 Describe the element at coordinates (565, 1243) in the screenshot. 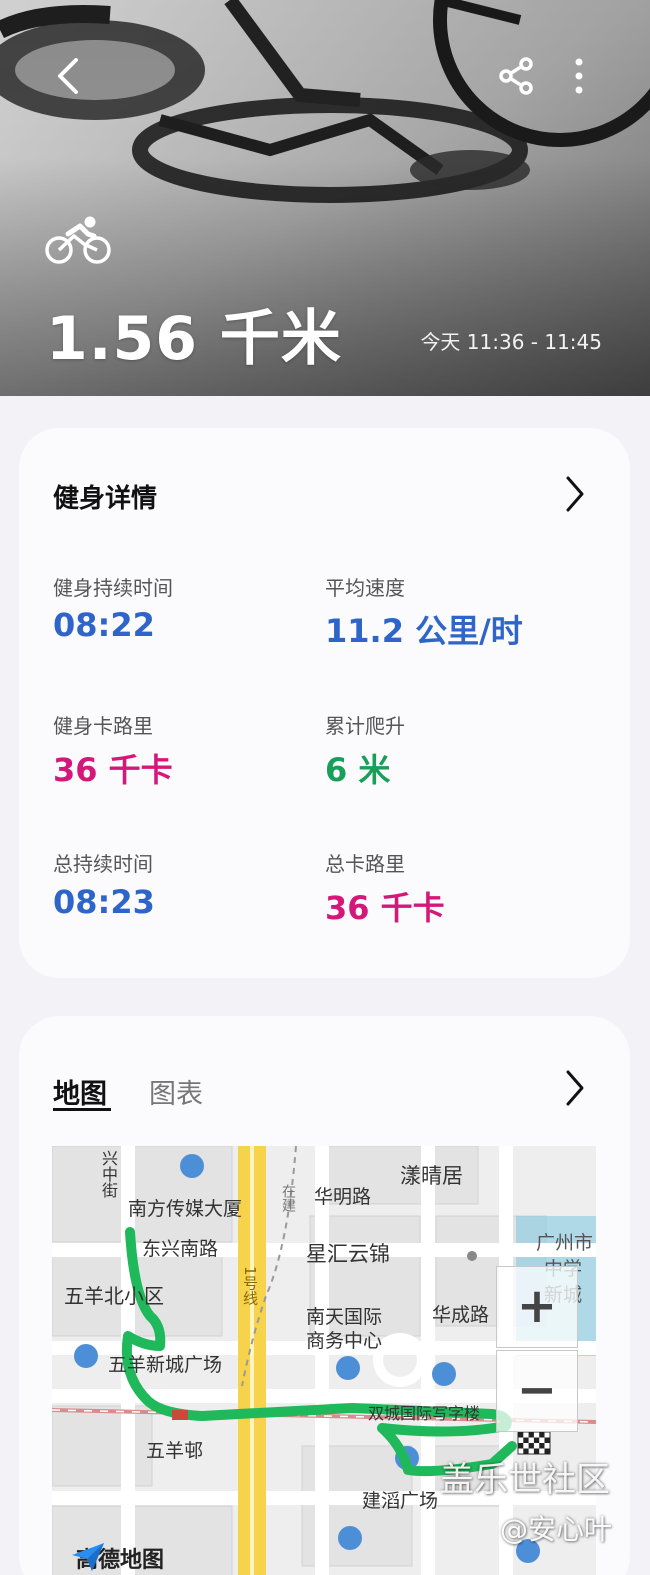

I see `map-label: 广州市` at that location.